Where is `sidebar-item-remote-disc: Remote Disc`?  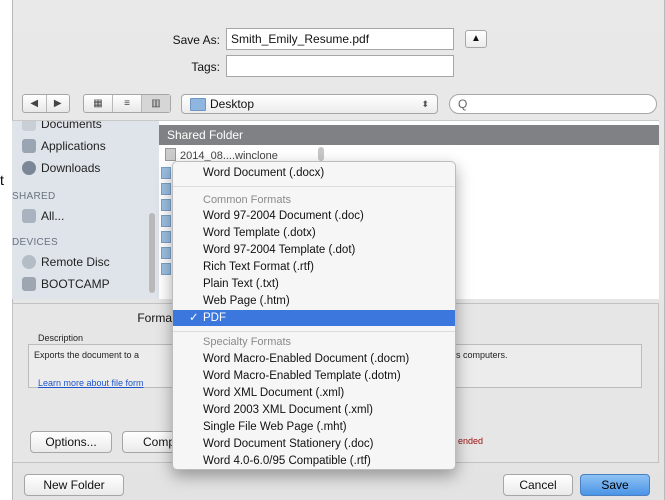 sidebar-item-remote-disc: Remote Disc is located at coordinates (66, 262).